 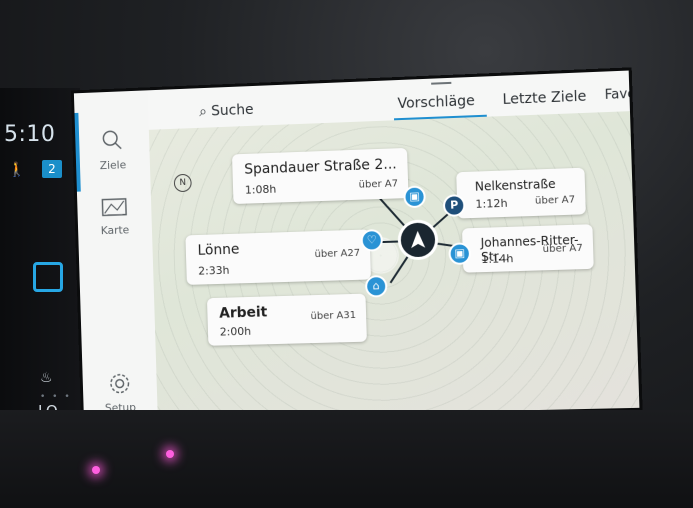 What do you see at coordinates (515, 185) in the screenshot?
I see `destination-name: Nelkenstraße` at bounding box center [515, 185].